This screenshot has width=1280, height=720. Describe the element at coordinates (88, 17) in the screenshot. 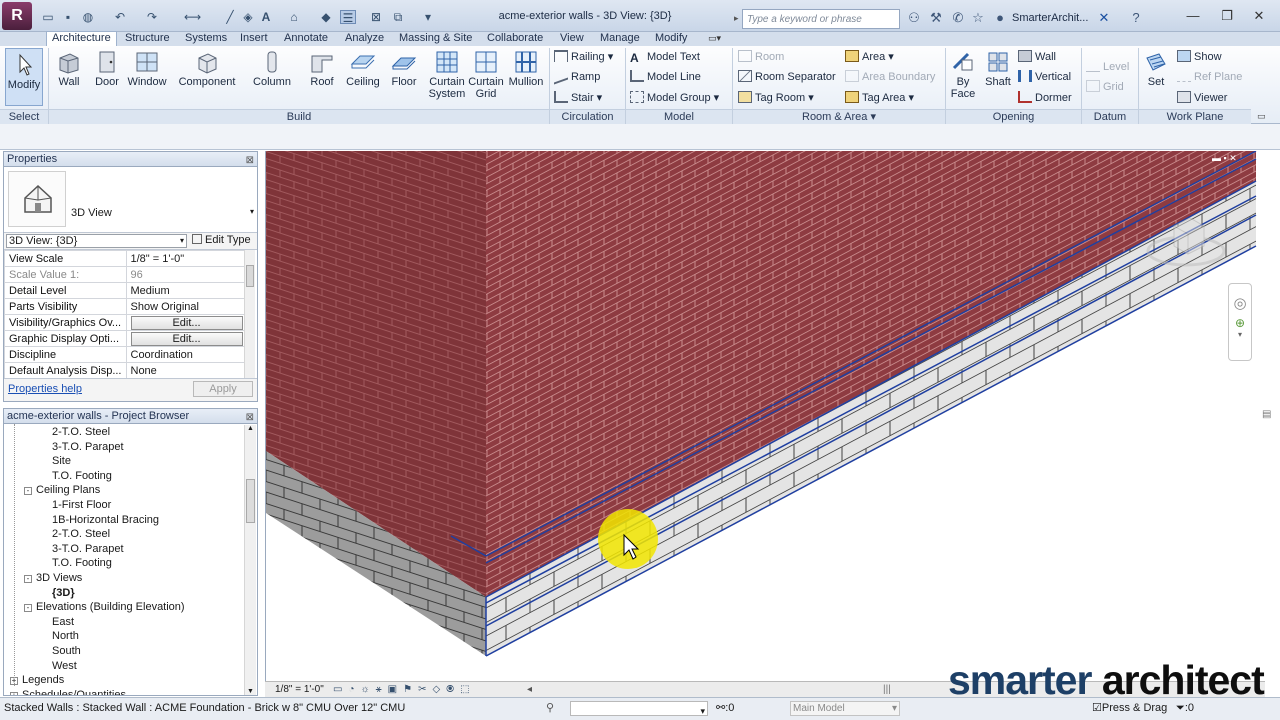

I see `sync-icon: ◍` at that location.